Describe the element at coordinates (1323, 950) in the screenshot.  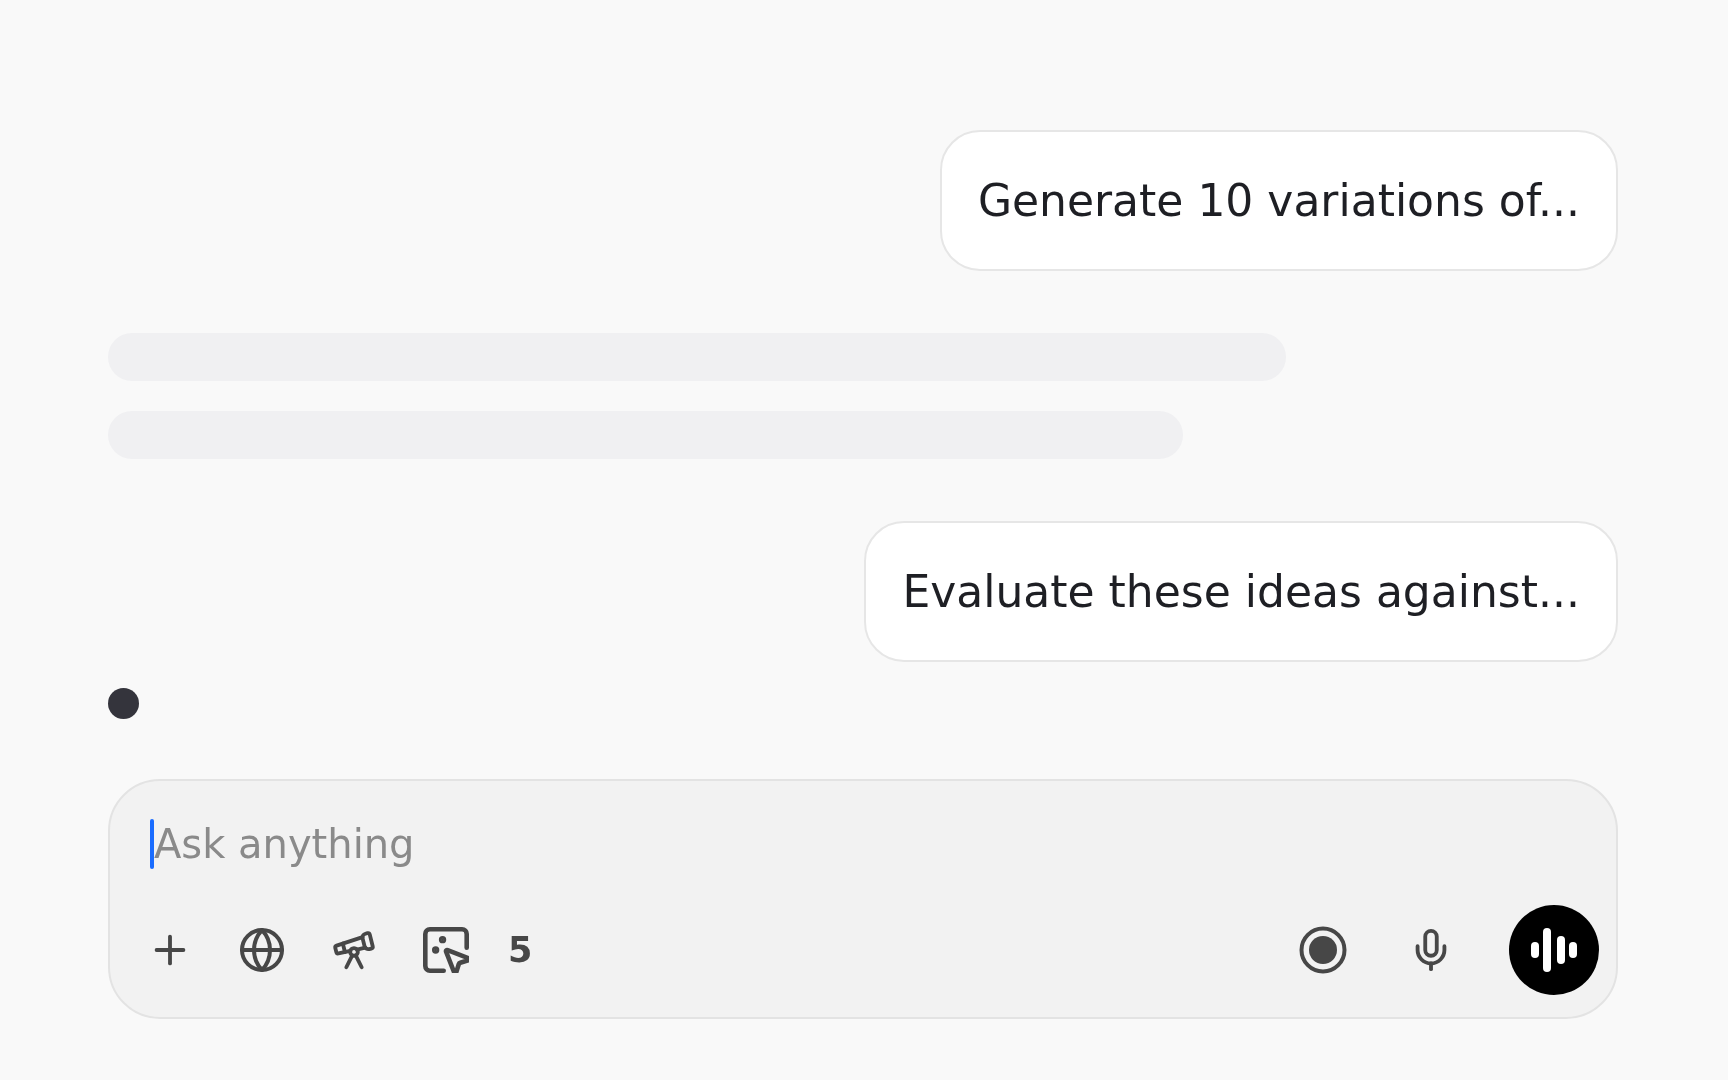
I see `record-icon` at that location.